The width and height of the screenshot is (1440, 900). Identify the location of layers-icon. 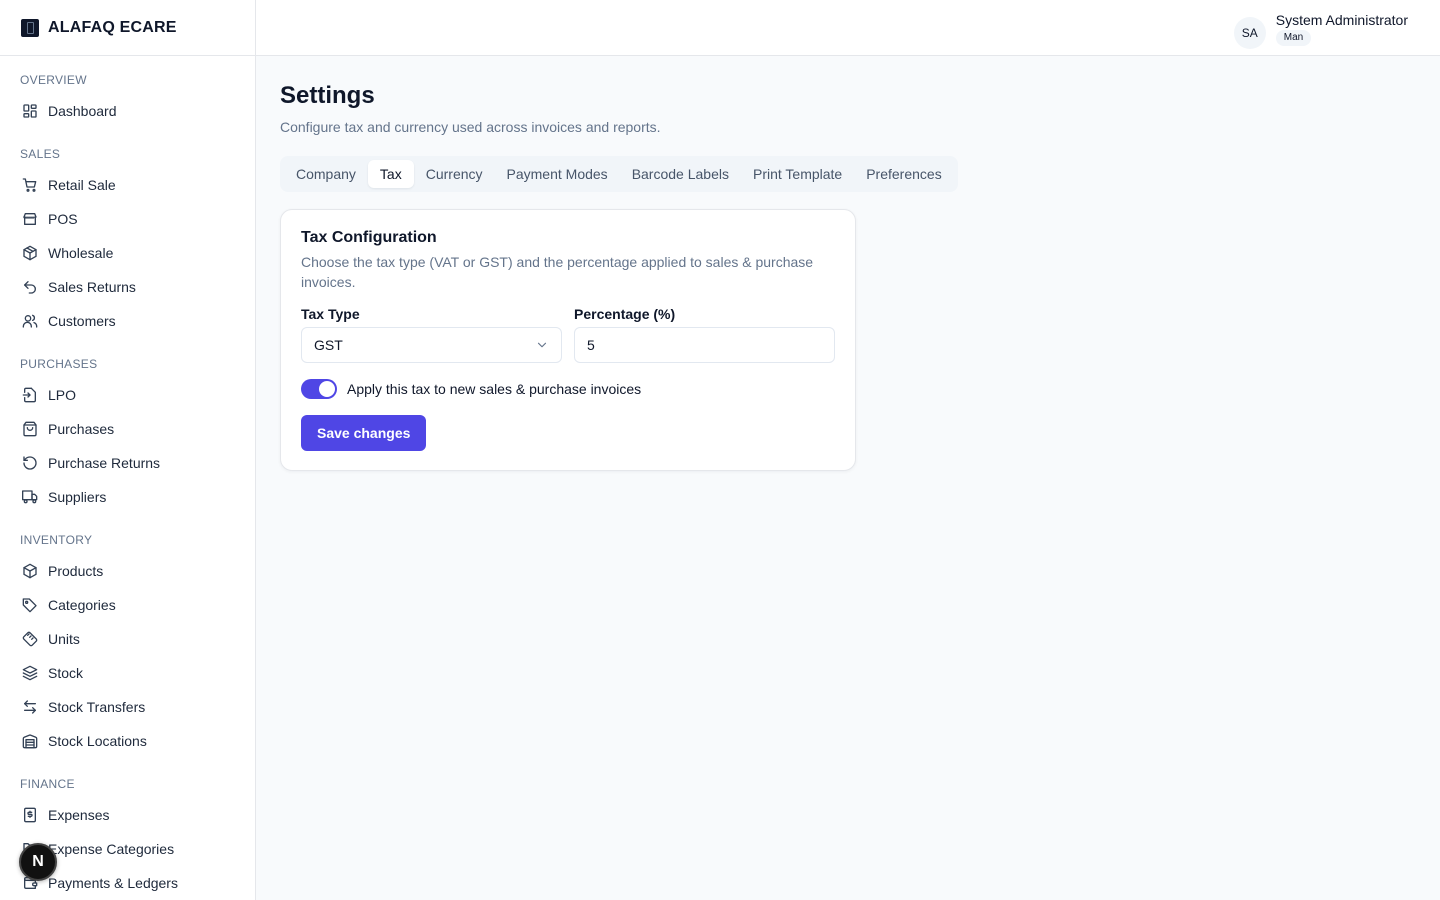
(30, 673).